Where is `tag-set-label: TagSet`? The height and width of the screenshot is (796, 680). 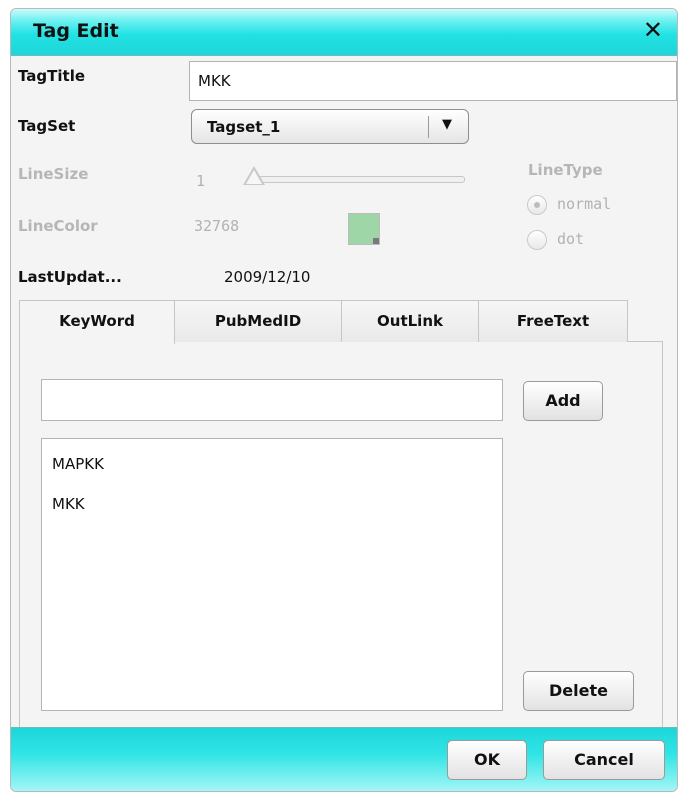
tag-set-label: TagSet is located at coordinates (47, 126).